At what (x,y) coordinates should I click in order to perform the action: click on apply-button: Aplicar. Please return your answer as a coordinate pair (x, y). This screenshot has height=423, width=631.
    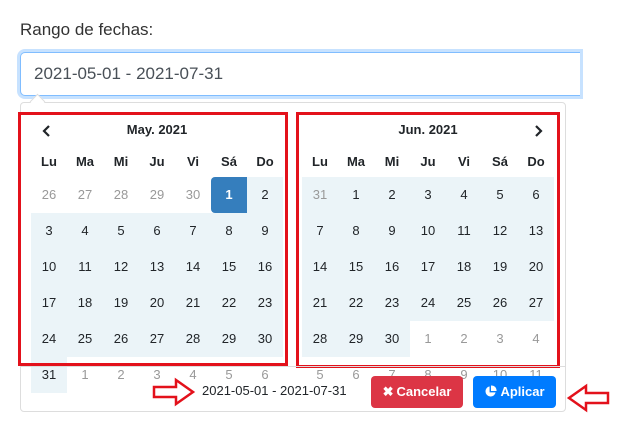
    Looking at the image, I should click on (514, 392).